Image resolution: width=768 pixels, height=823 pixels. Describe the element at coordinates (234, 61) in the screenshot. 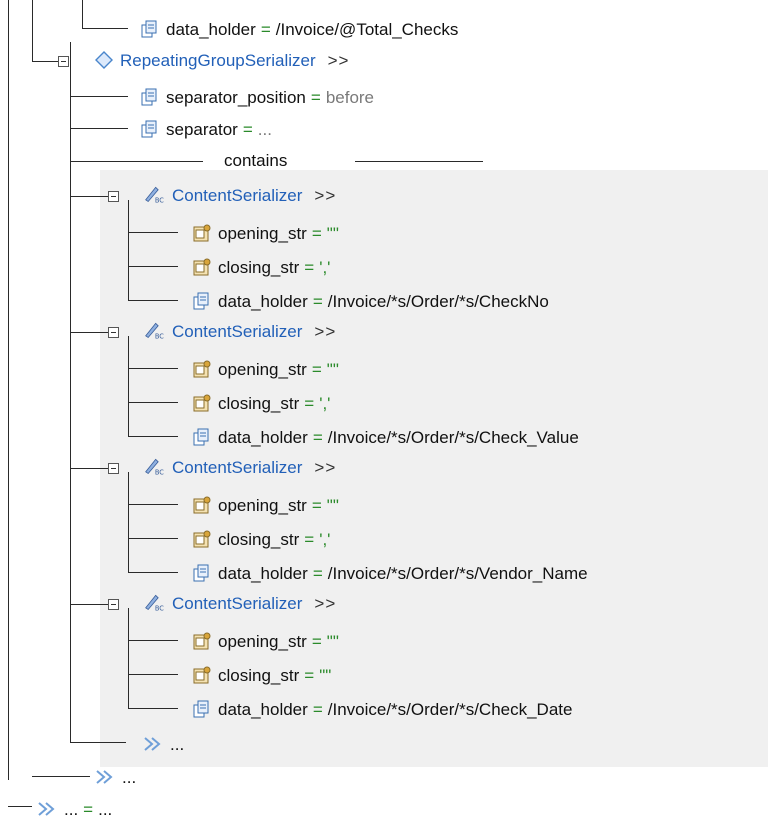

I see `tree-row-repeating-group: RepeatingGroupSerializer >>` at that location.